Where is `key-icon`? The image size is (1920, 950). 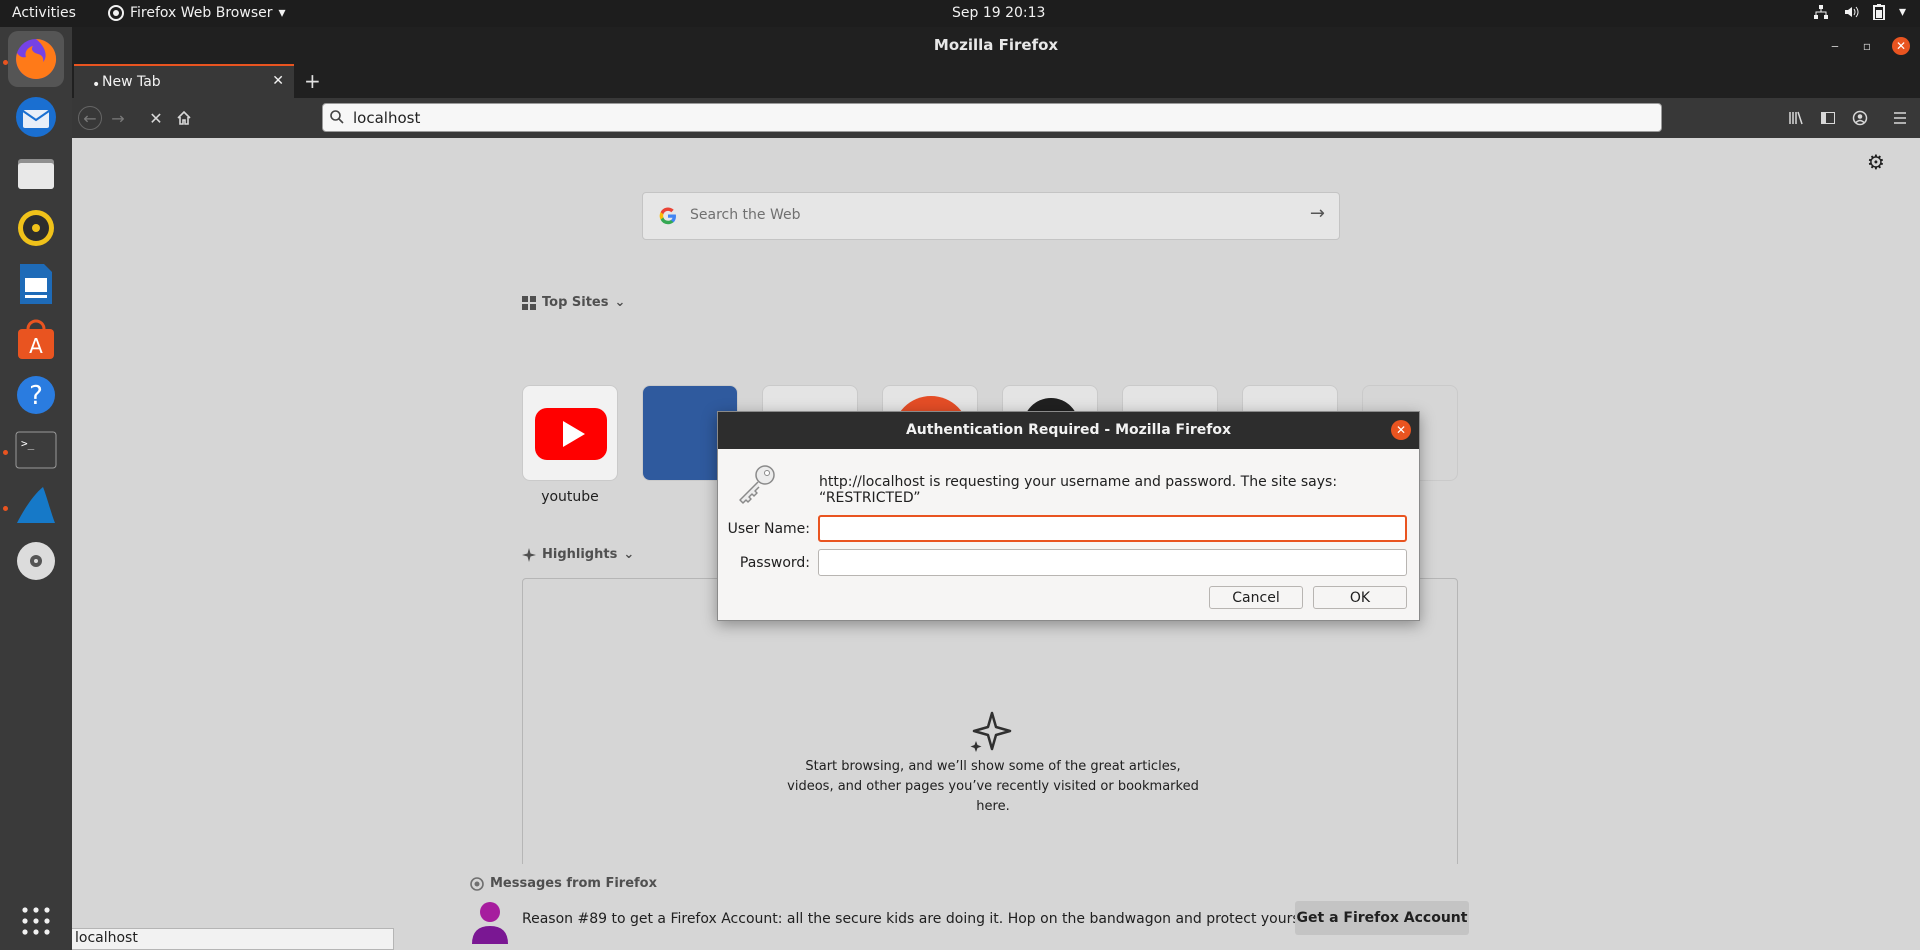
key-icon is located at coordinates (757, 484).